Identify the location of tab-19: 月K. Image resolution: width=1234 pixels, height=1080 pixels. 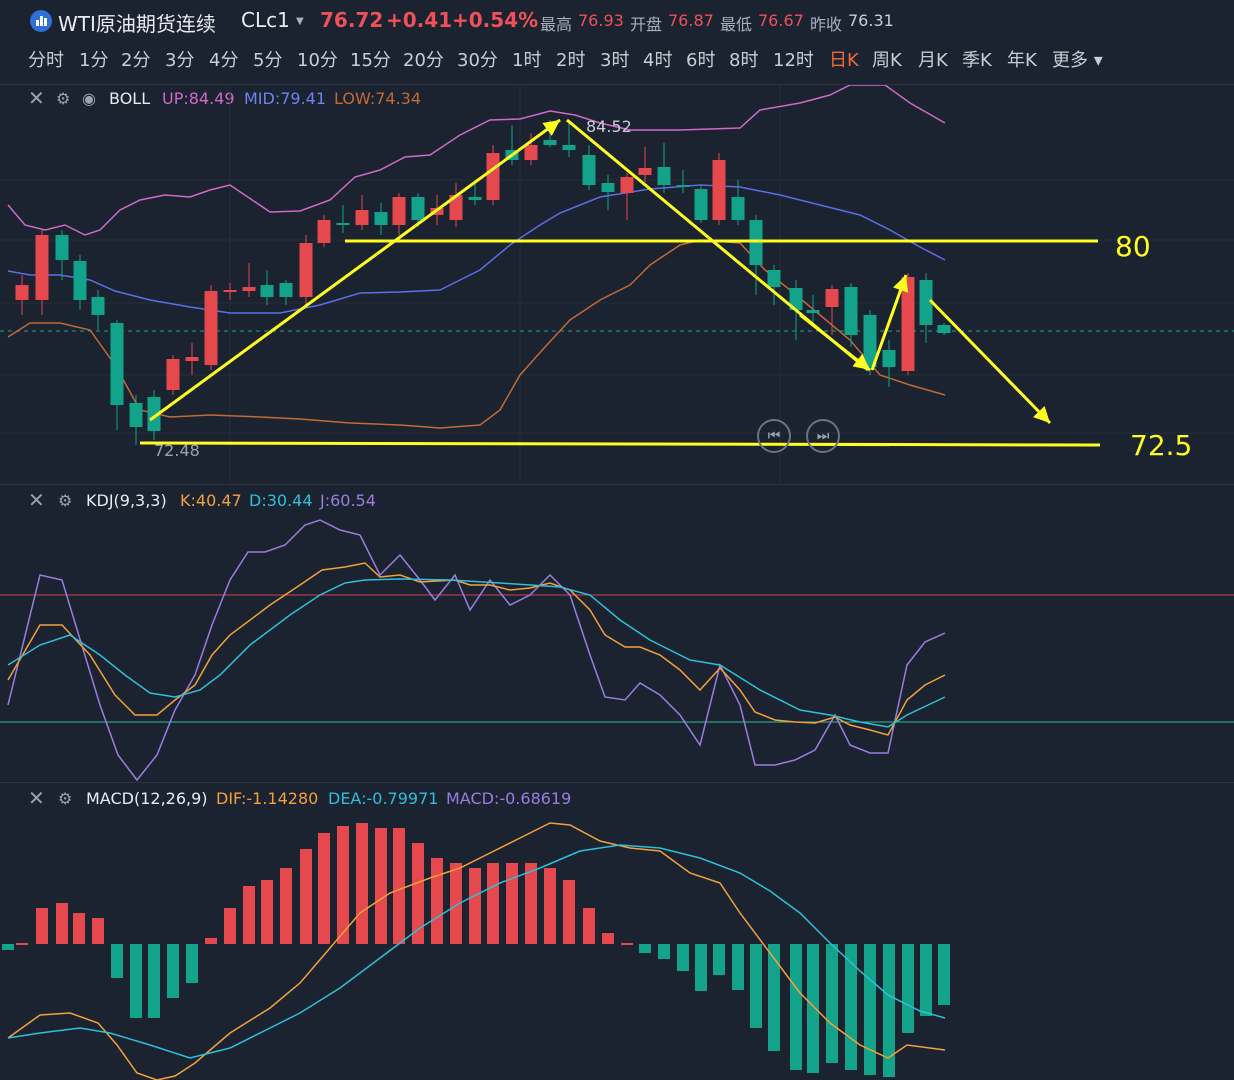
(933, 59).